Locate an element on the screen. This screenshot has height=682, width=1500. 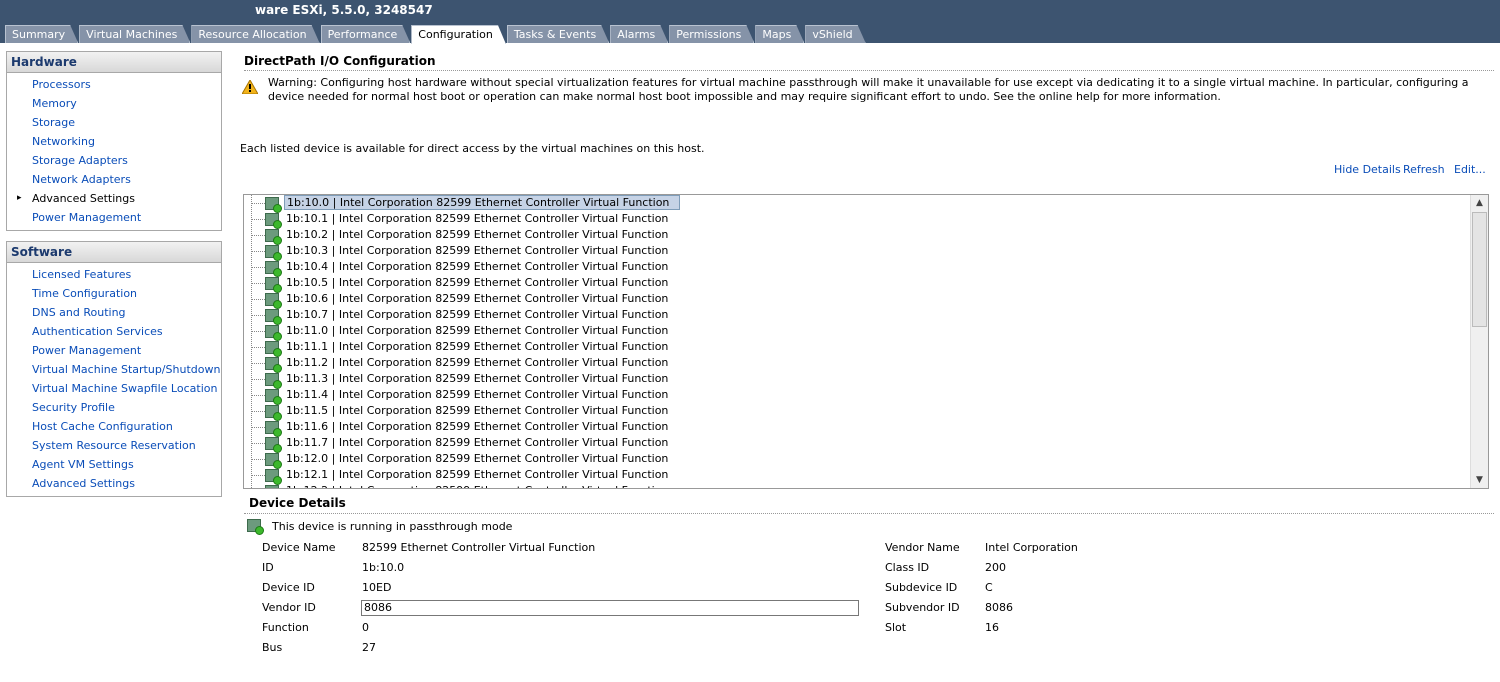
tab-permissions: Permissions is located at coordinates (711, 34).